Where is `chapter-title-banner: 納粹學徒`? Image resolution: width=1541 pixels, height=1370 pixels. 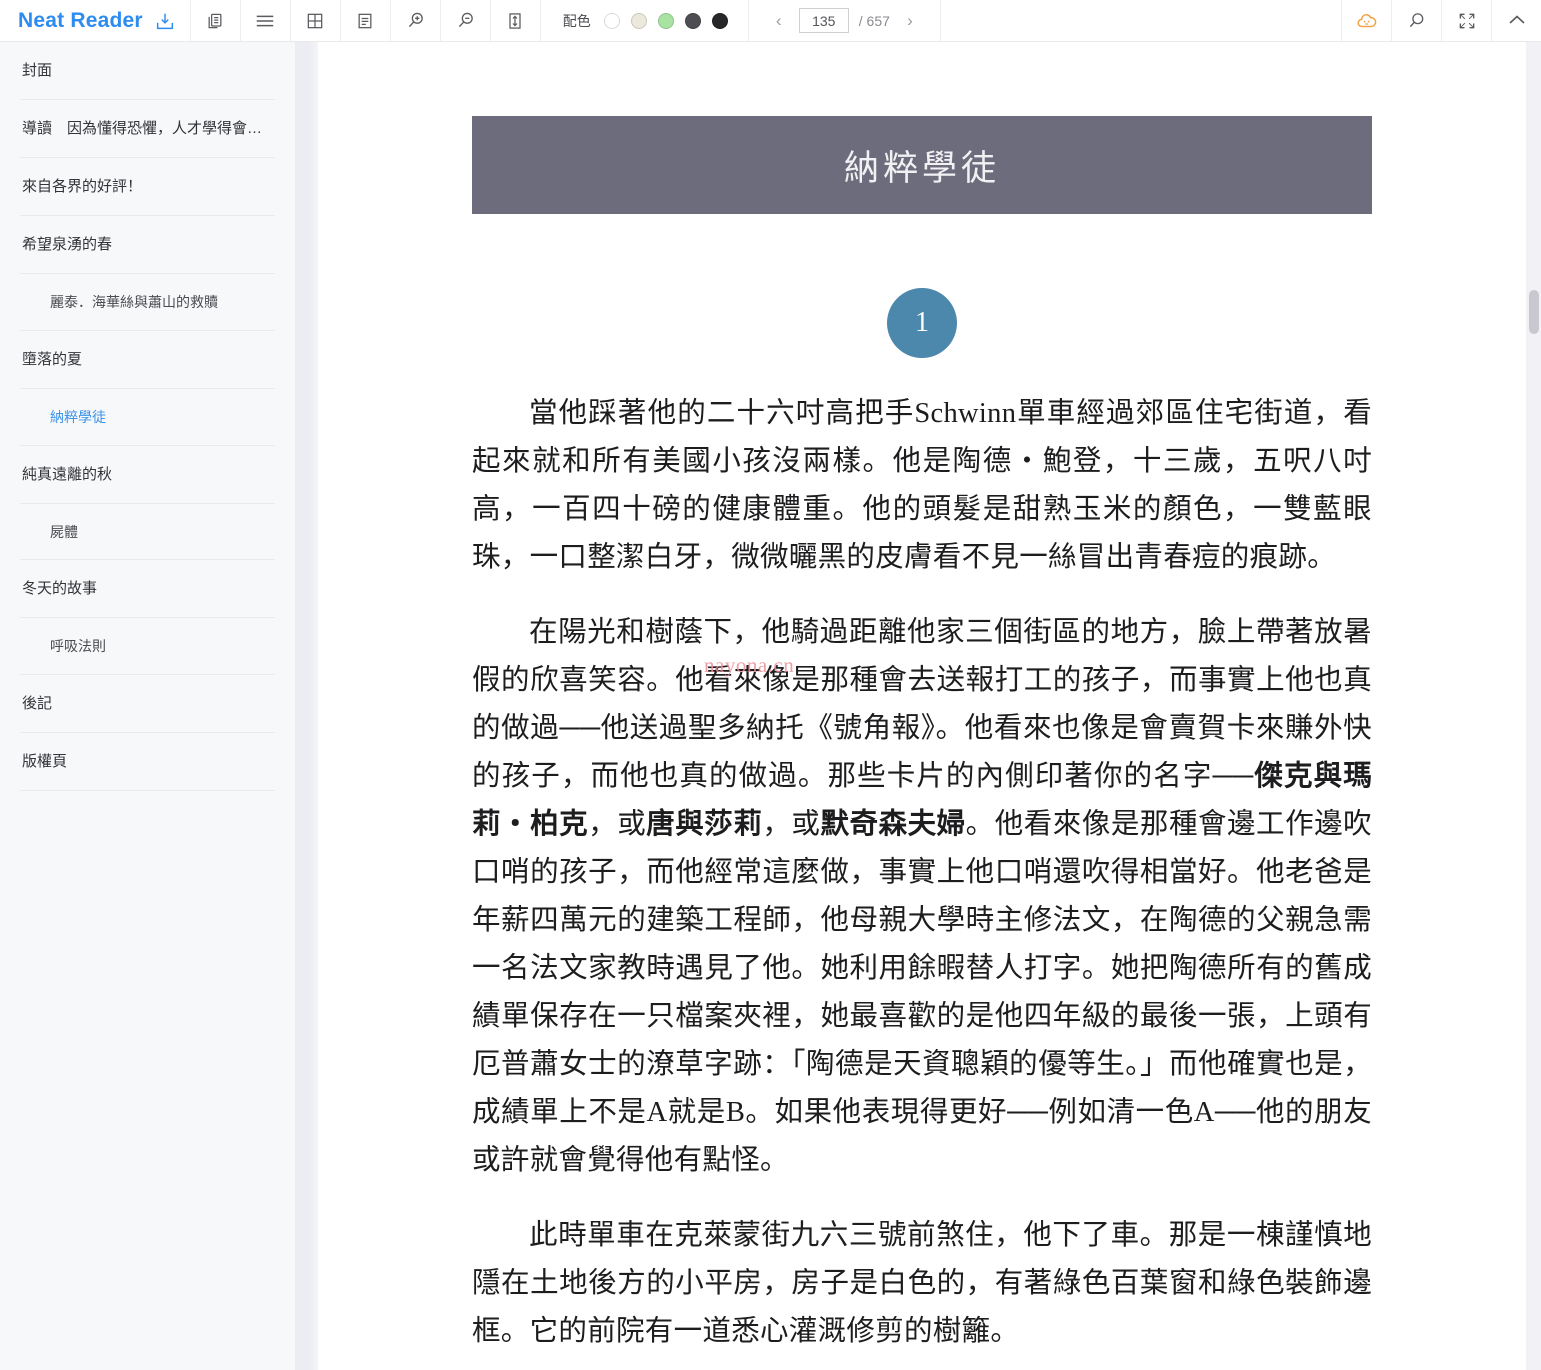
chapter-title-banner: 納粹學徒 is located at coordinates (922, 165).